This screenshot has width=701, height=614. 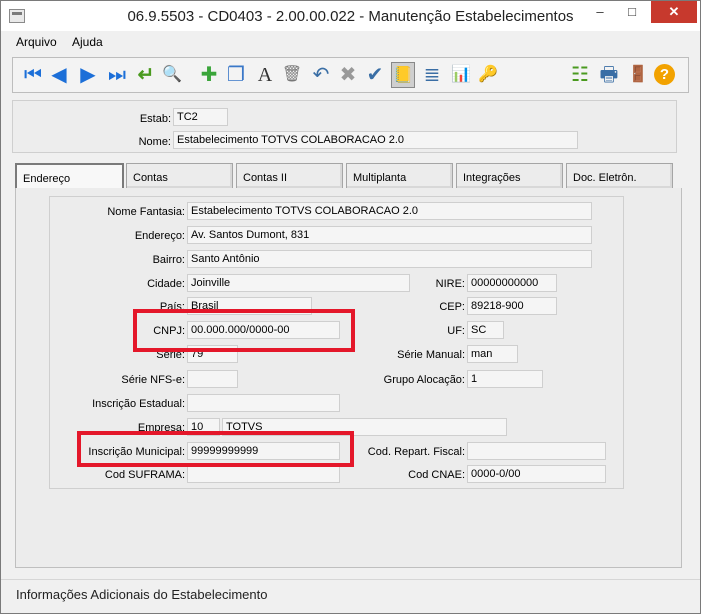 I want to click on grupo-alocacao-label: Grupo Alocação:, so click(x=424, y=380).